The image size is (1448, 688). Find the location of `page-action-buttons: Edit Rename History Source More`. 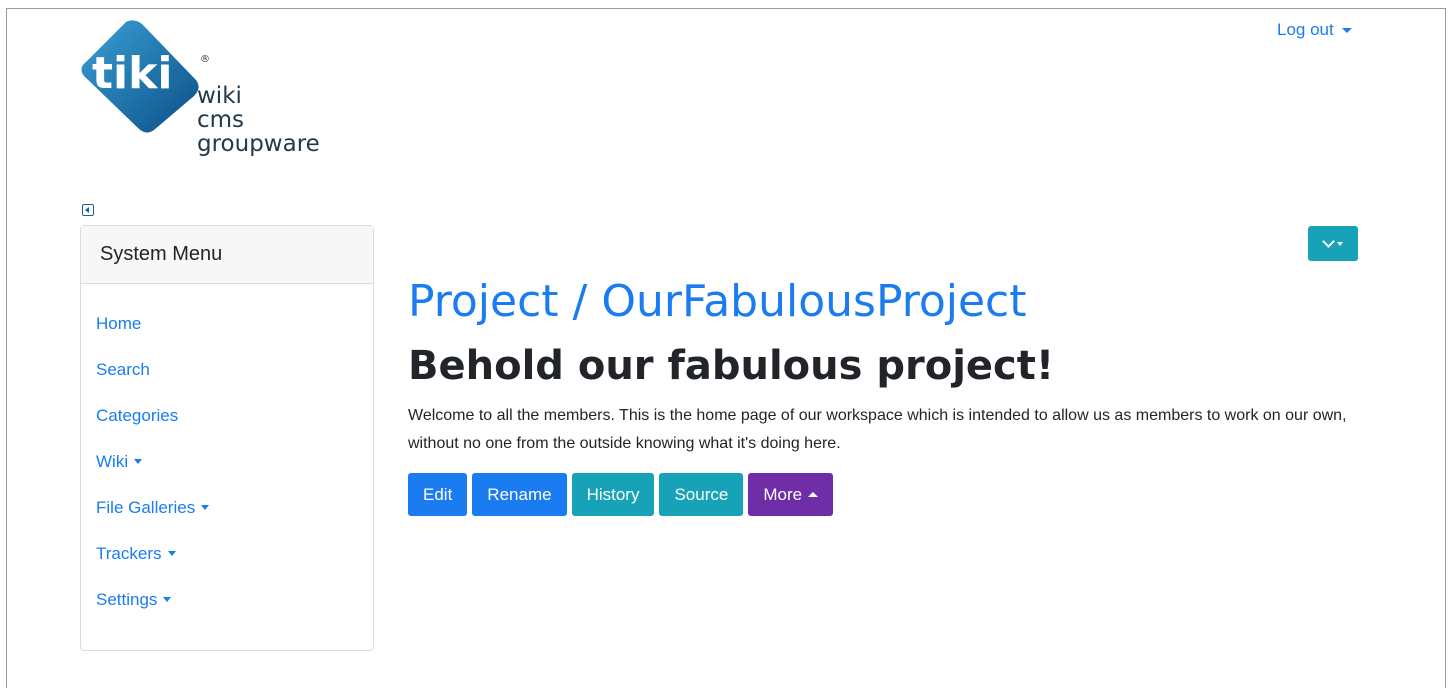

page-action-buttons: Edit Rename History Source More is located at coordinates (621, 494).